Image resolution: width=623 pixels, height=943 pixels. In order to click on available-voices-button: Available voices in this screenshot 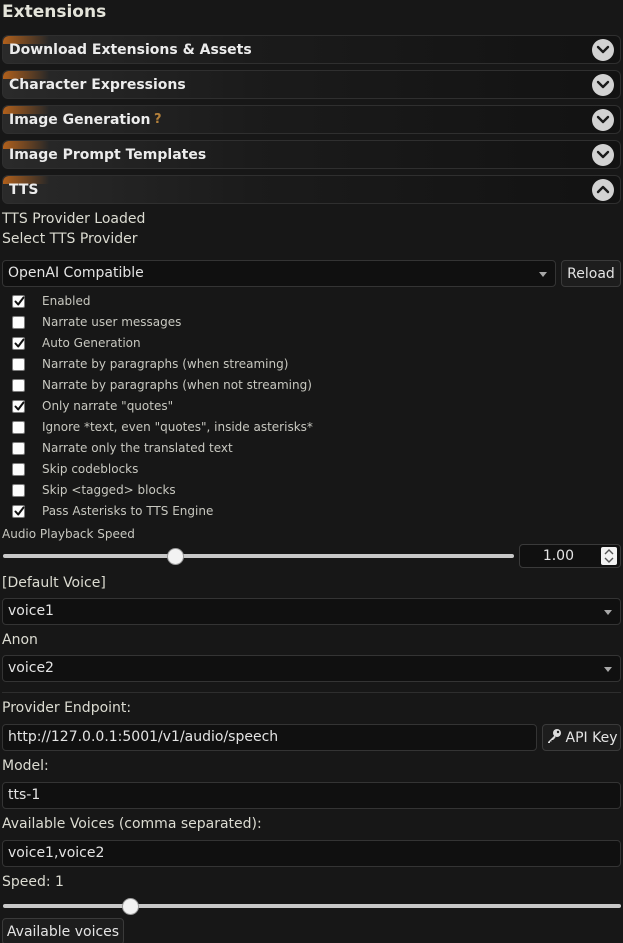, I will do `click(63, 930)`.